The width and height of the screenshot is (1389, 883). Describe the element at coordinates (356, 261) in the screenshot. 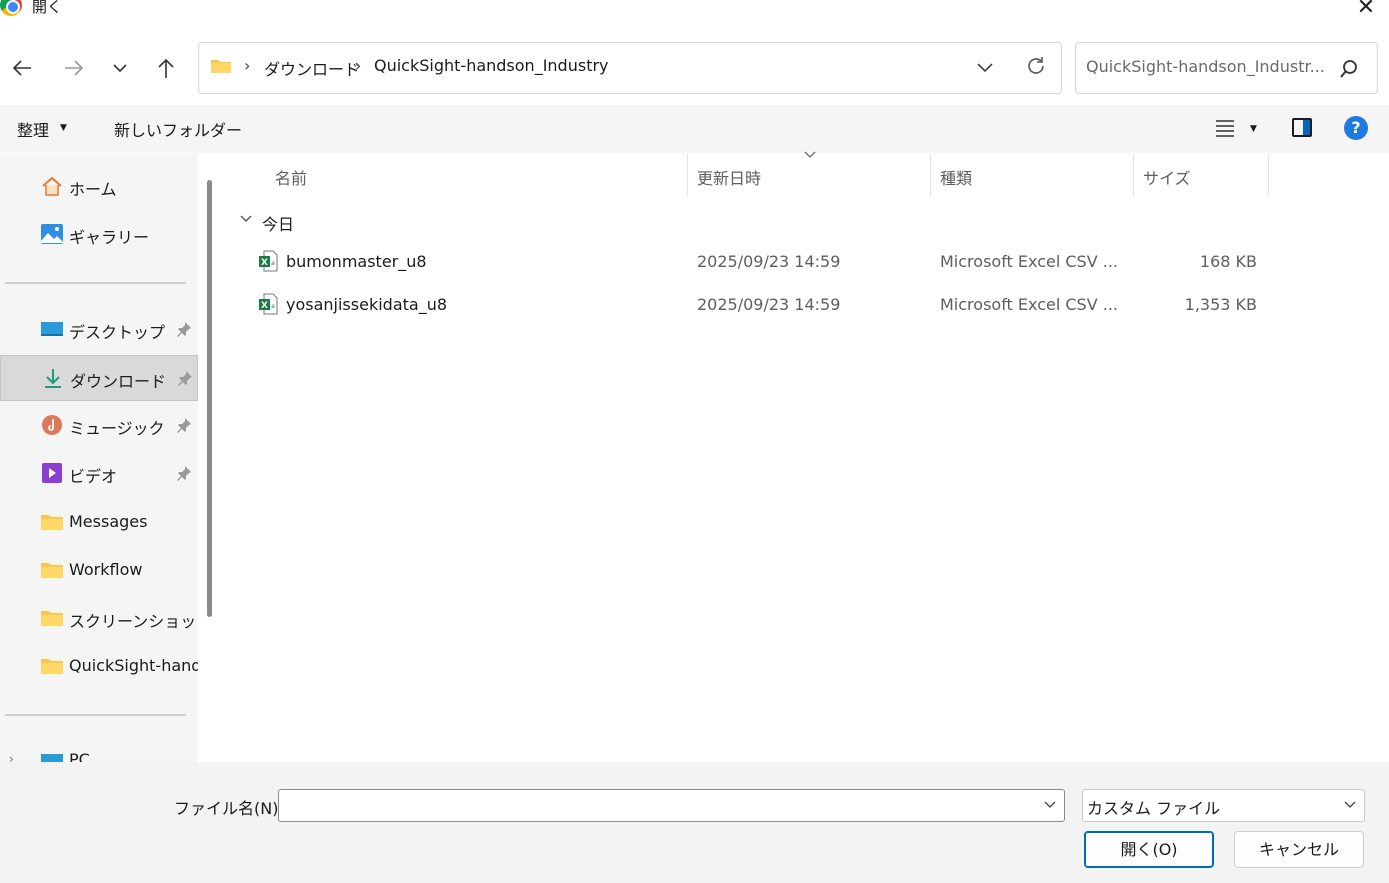

I see `file-name: bumonmaster_u8` at that location.